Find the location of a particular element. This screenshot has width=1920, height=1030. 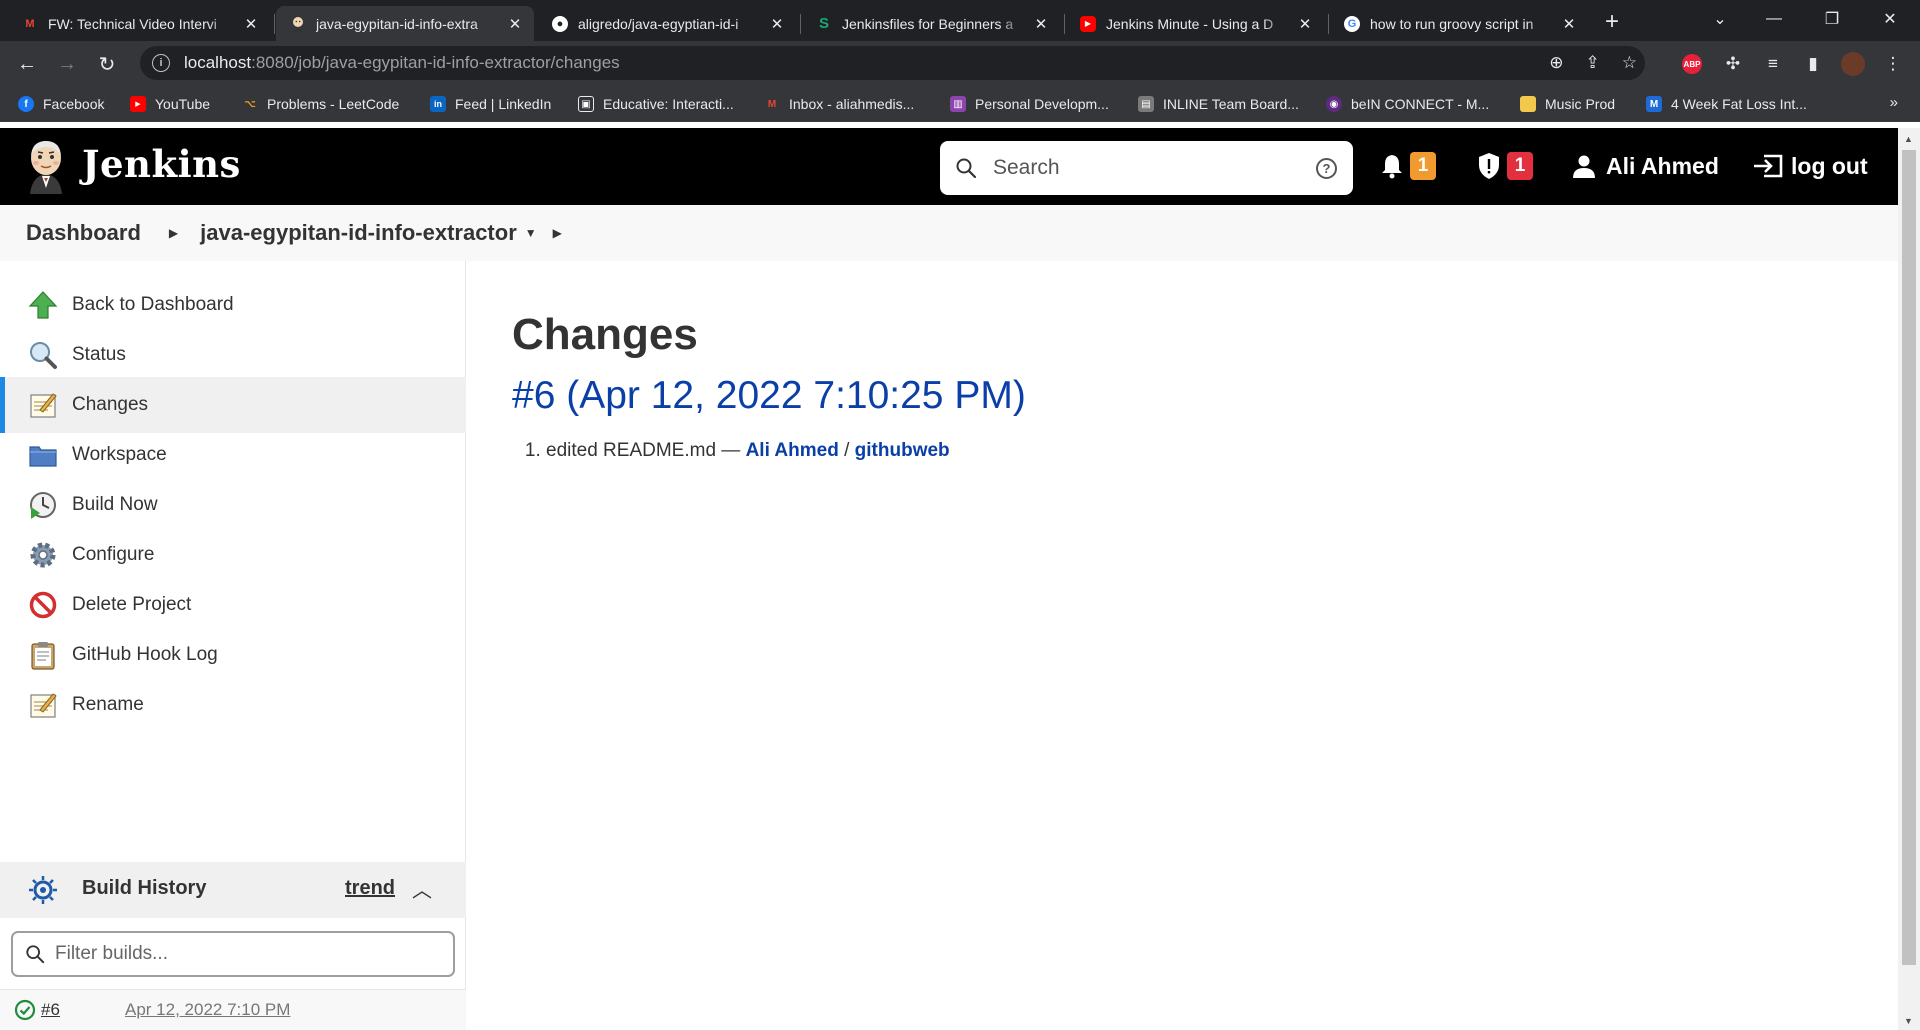

browser-tab: S Jenkinsfiles for Beginners a ✕ is located at coordinates (931, 23).